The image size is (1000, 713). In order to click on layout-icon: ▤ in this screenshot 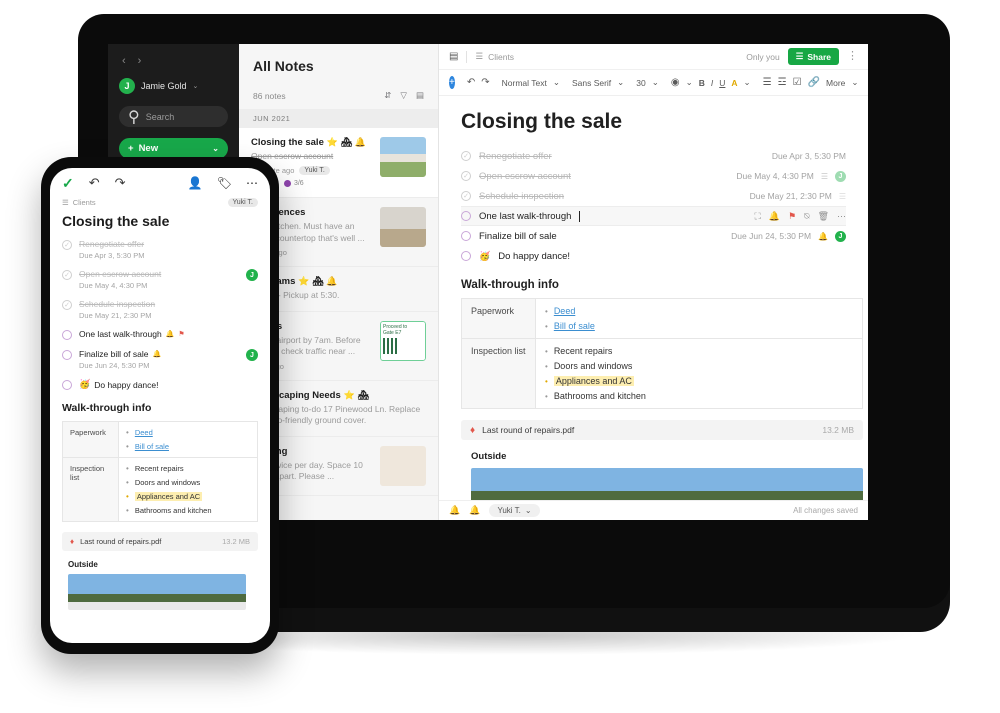, I will do `click(420, 95)`.